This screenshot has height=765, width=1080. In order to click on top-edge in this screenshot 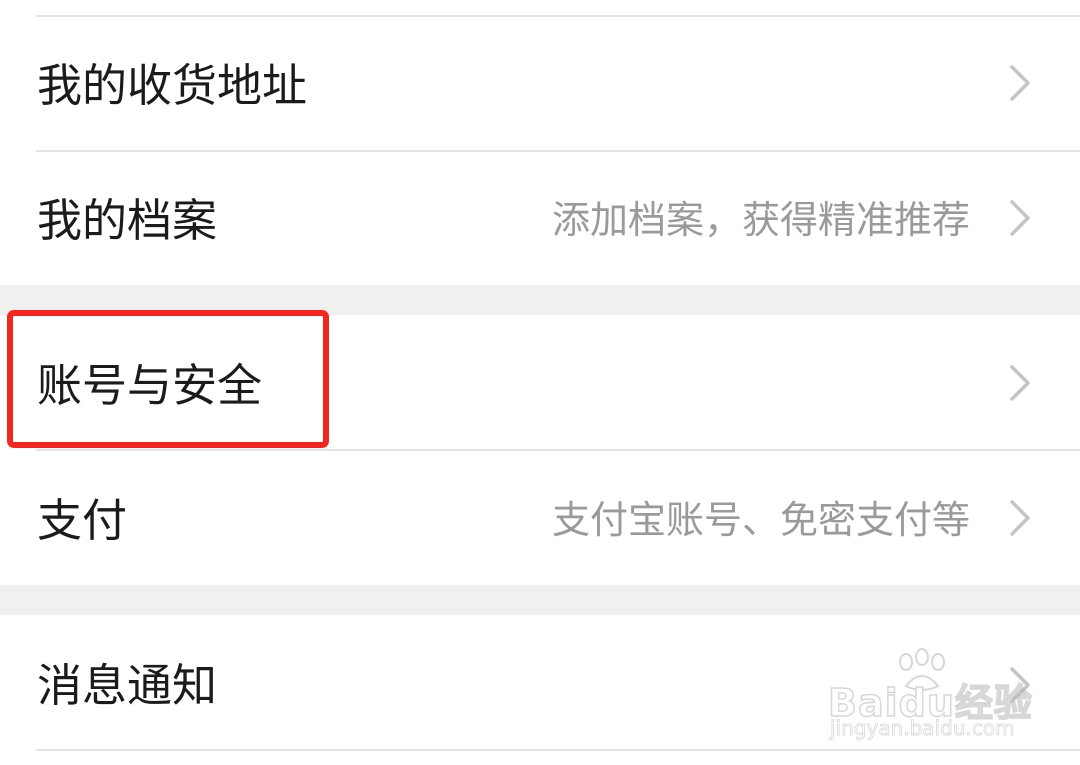, I will do `click(540, 8)`.